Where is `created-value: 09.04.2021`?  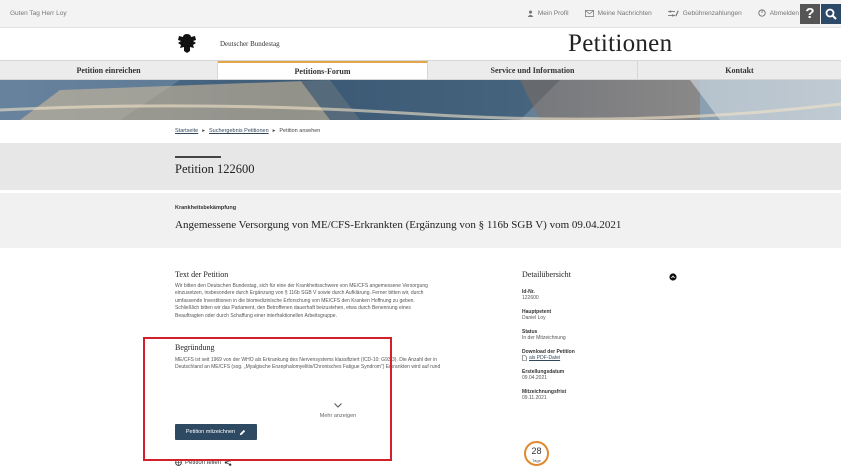
created-value: 09.04.2021 is located at coordinates (535, 378).